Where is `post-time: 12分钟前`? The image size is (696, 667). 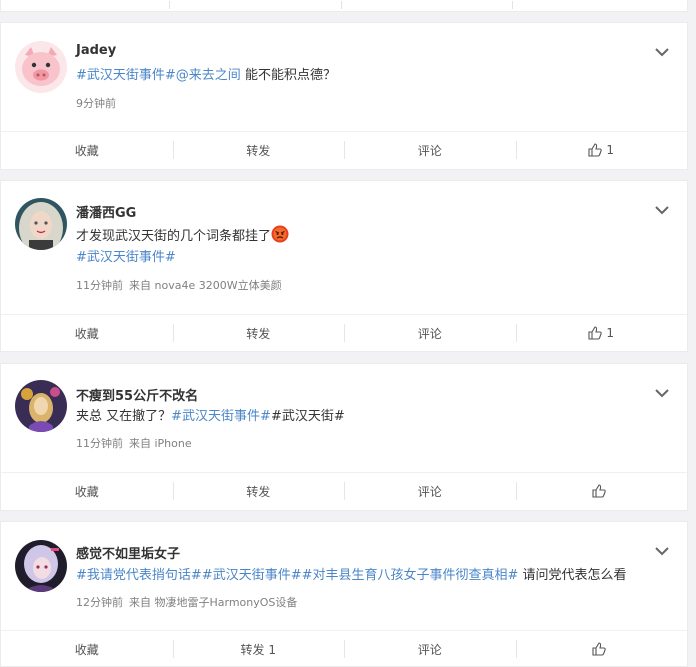
post-time: 12分钟前 is located at coordinates (99, 602).